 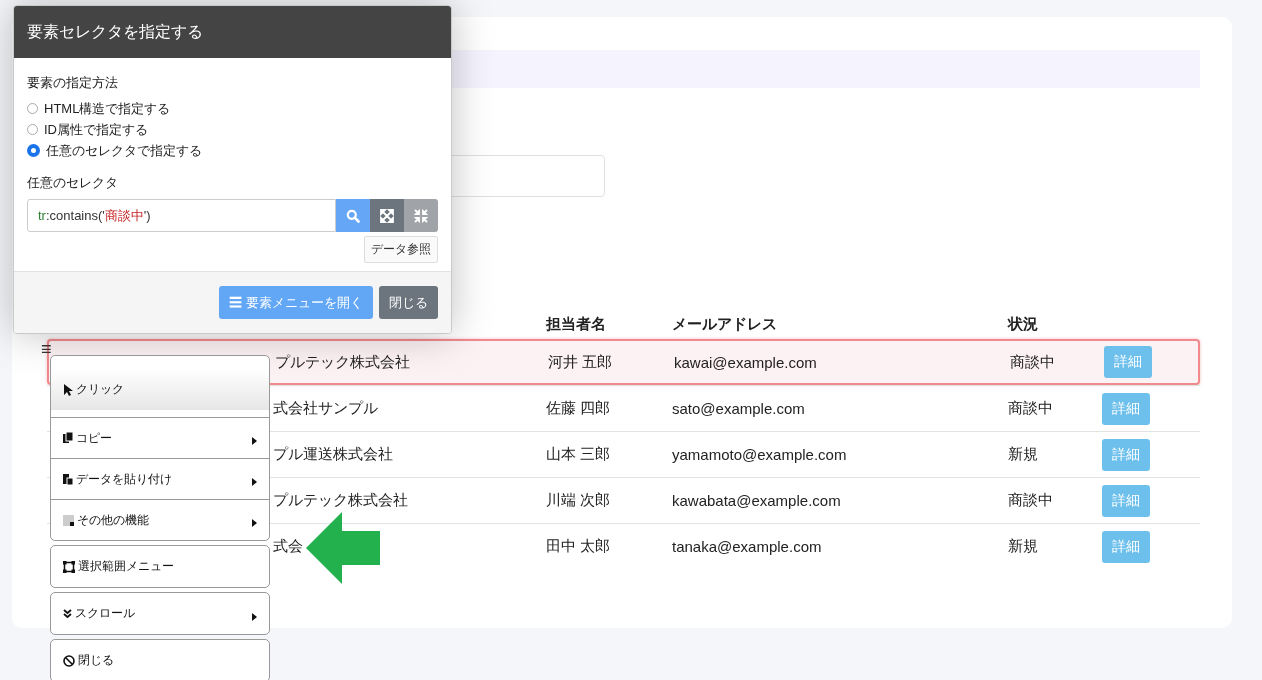 I want to click on double-chevron-icon, so click(x=67, y=613).